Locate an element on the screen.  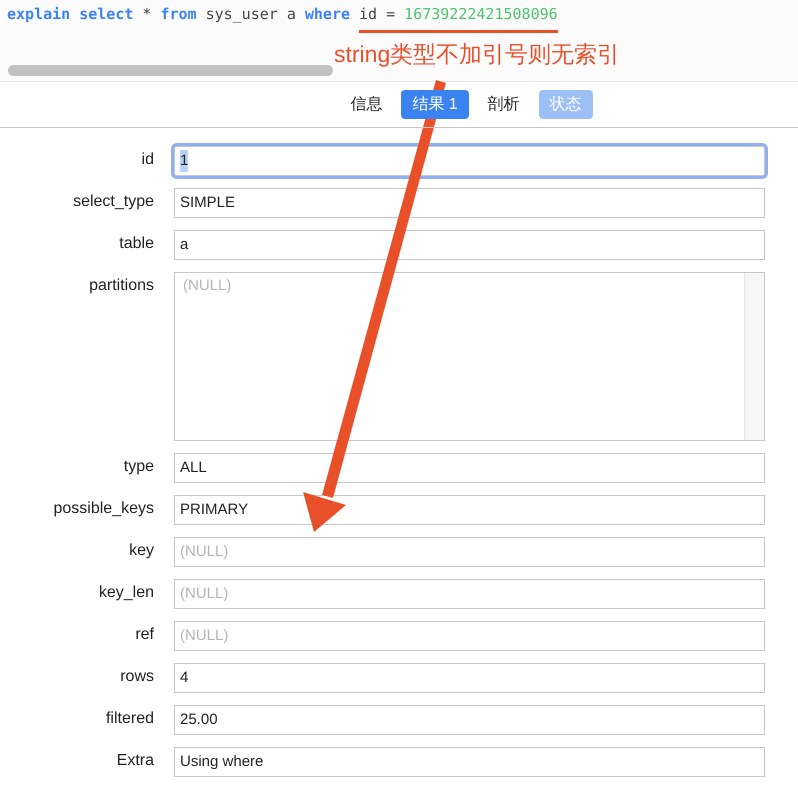
sql-token: select is located at coordinates (106, 14).